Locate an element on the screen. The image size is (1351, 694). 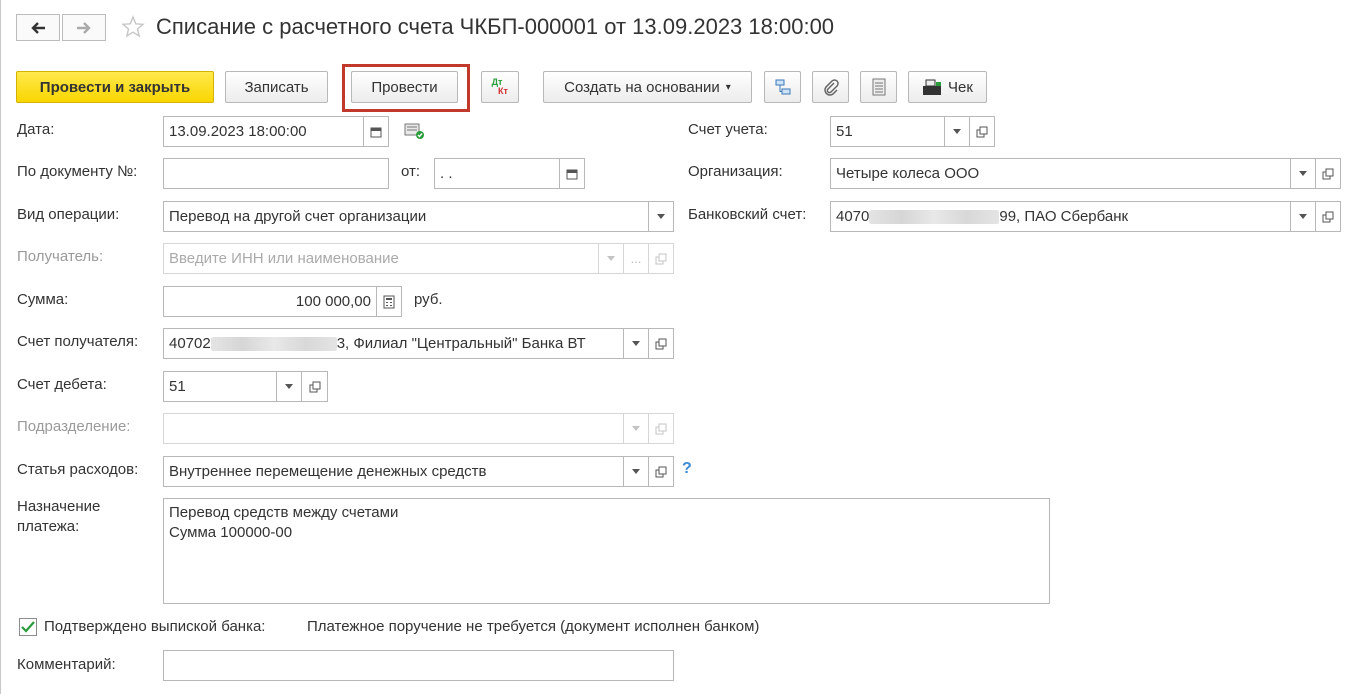
comment-label: Комментарий: is located at coordinates (66, 664).